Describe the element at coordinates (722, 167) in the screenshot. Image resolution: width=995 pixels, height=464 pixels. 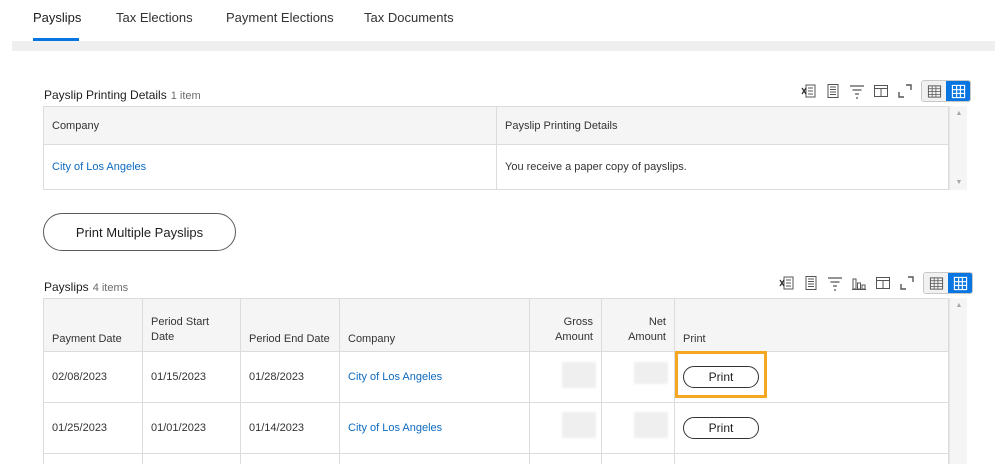
I see `printing-details-cell: You receive a paper copy of payslips.` at that location.